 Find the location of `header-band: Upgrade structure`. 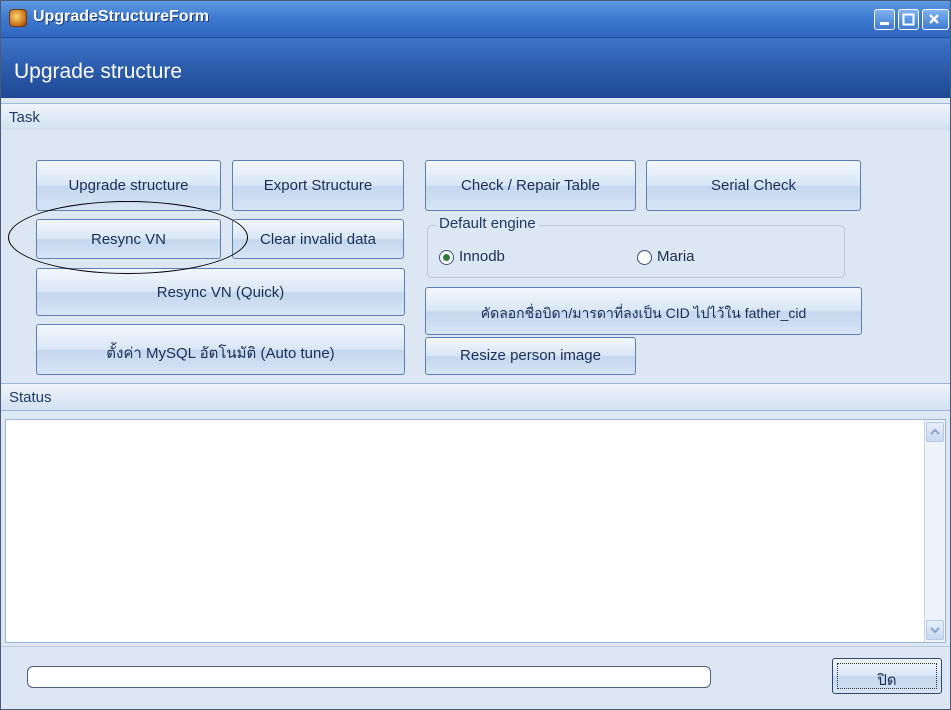

header-band: Upgrade structure is located at coordinates (475, 68).